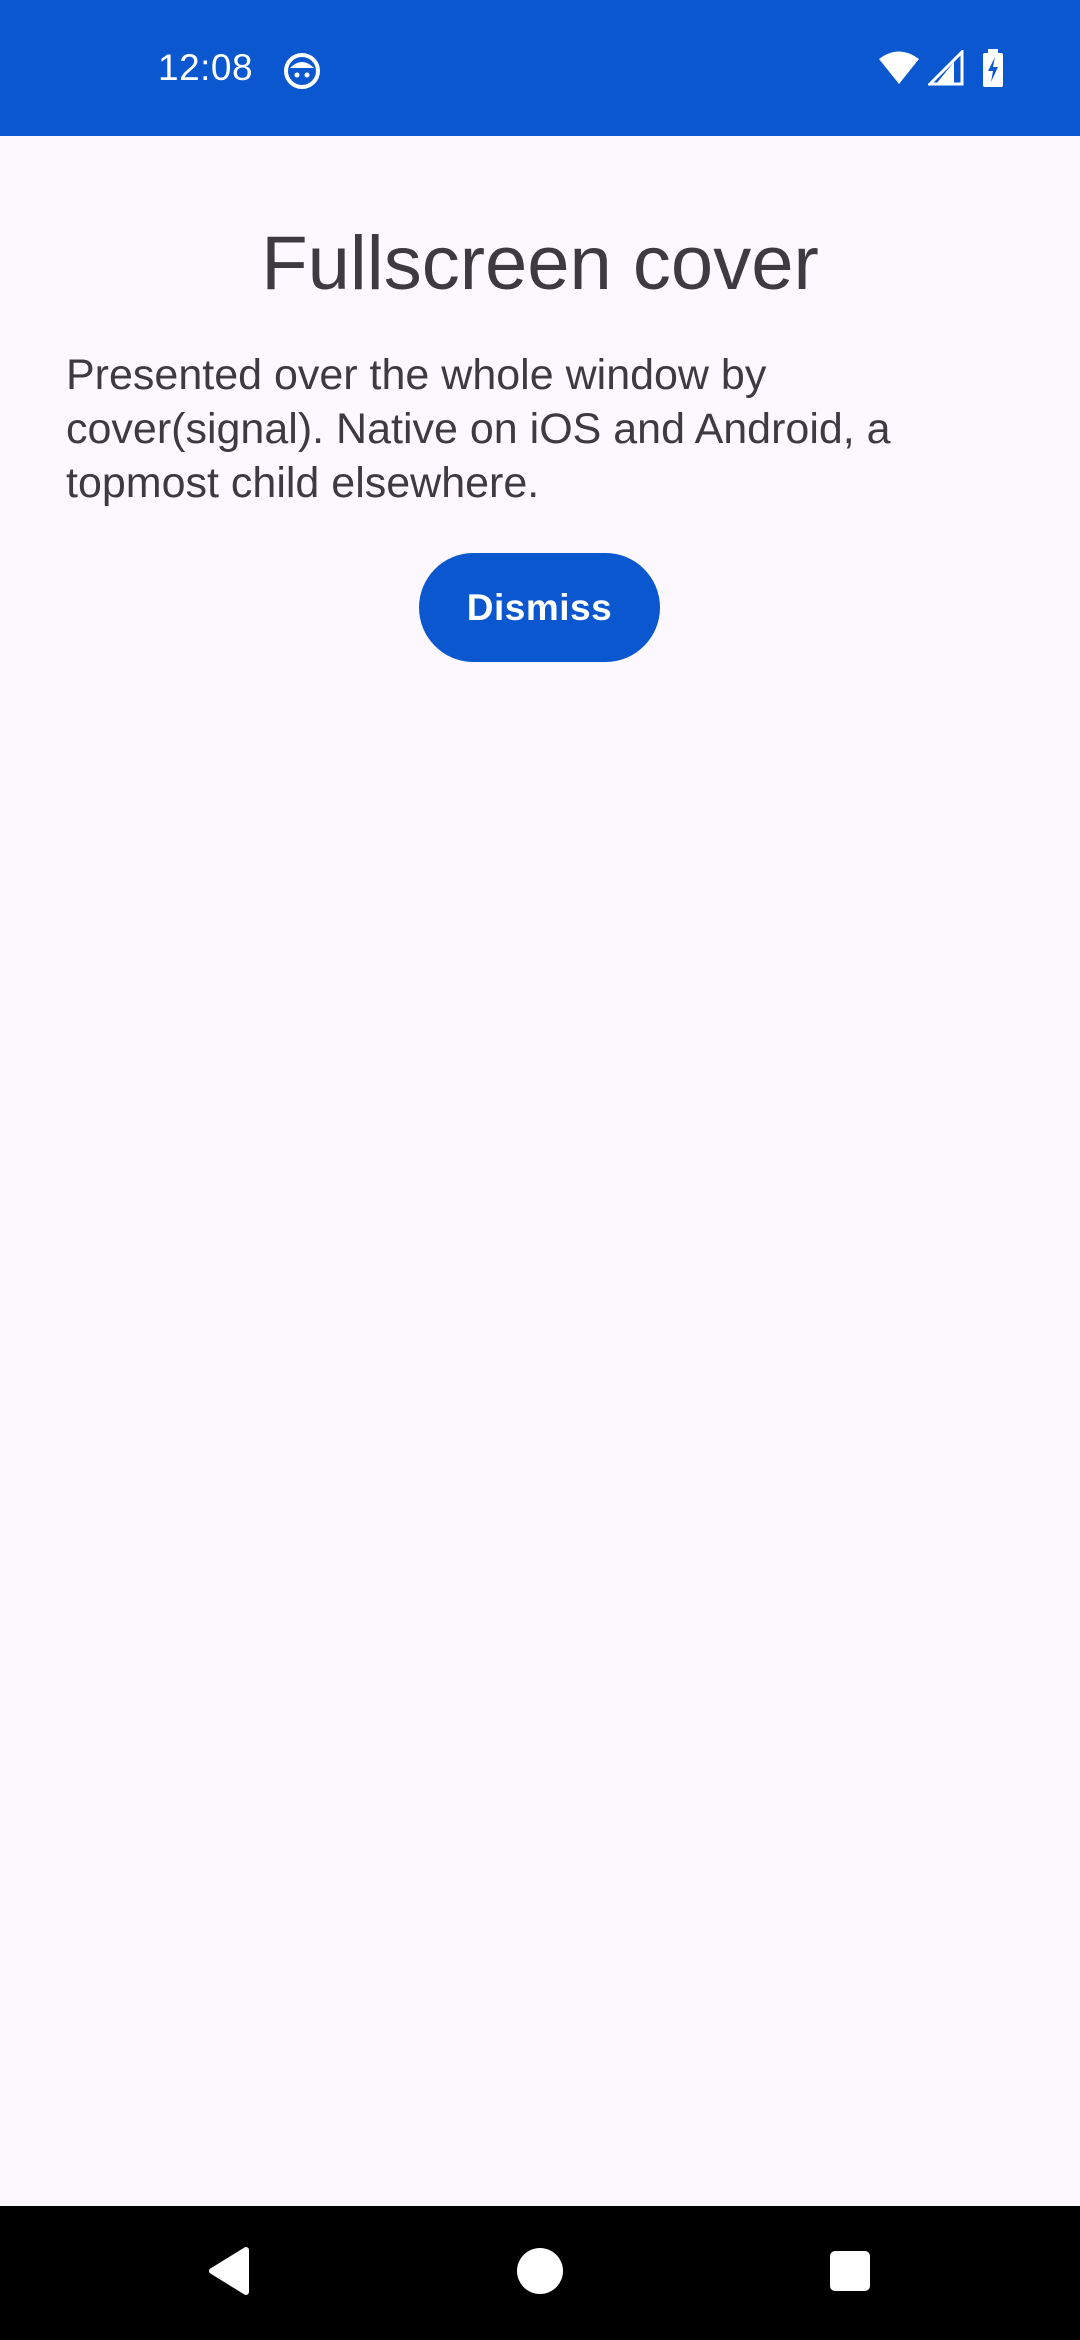 This screenshot has width=1080, height=2340. I want to click on app-notification-icon, so click(302, 71).